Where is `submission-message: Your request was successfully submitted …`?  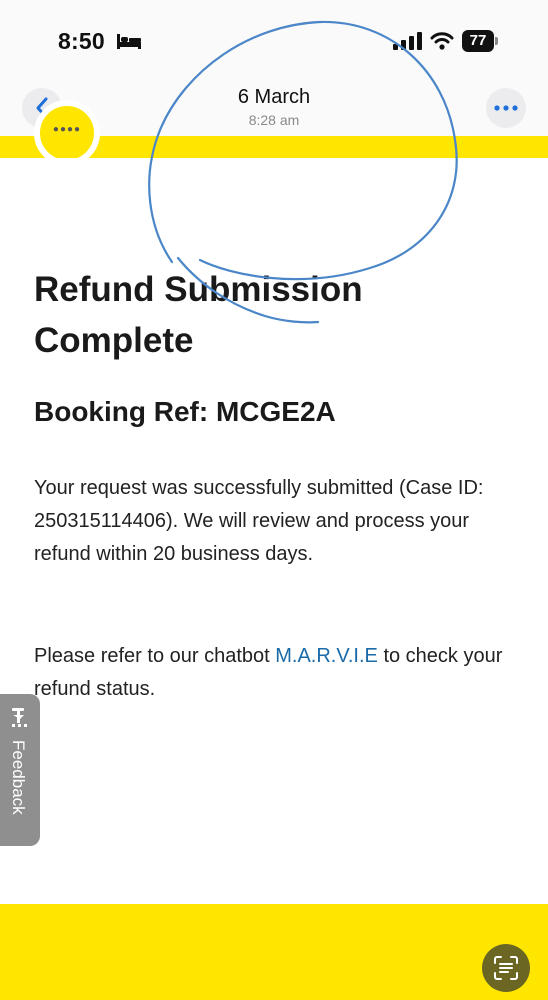
submission-message: Your request was successfully submitted … is located at coordinates (259, 521).